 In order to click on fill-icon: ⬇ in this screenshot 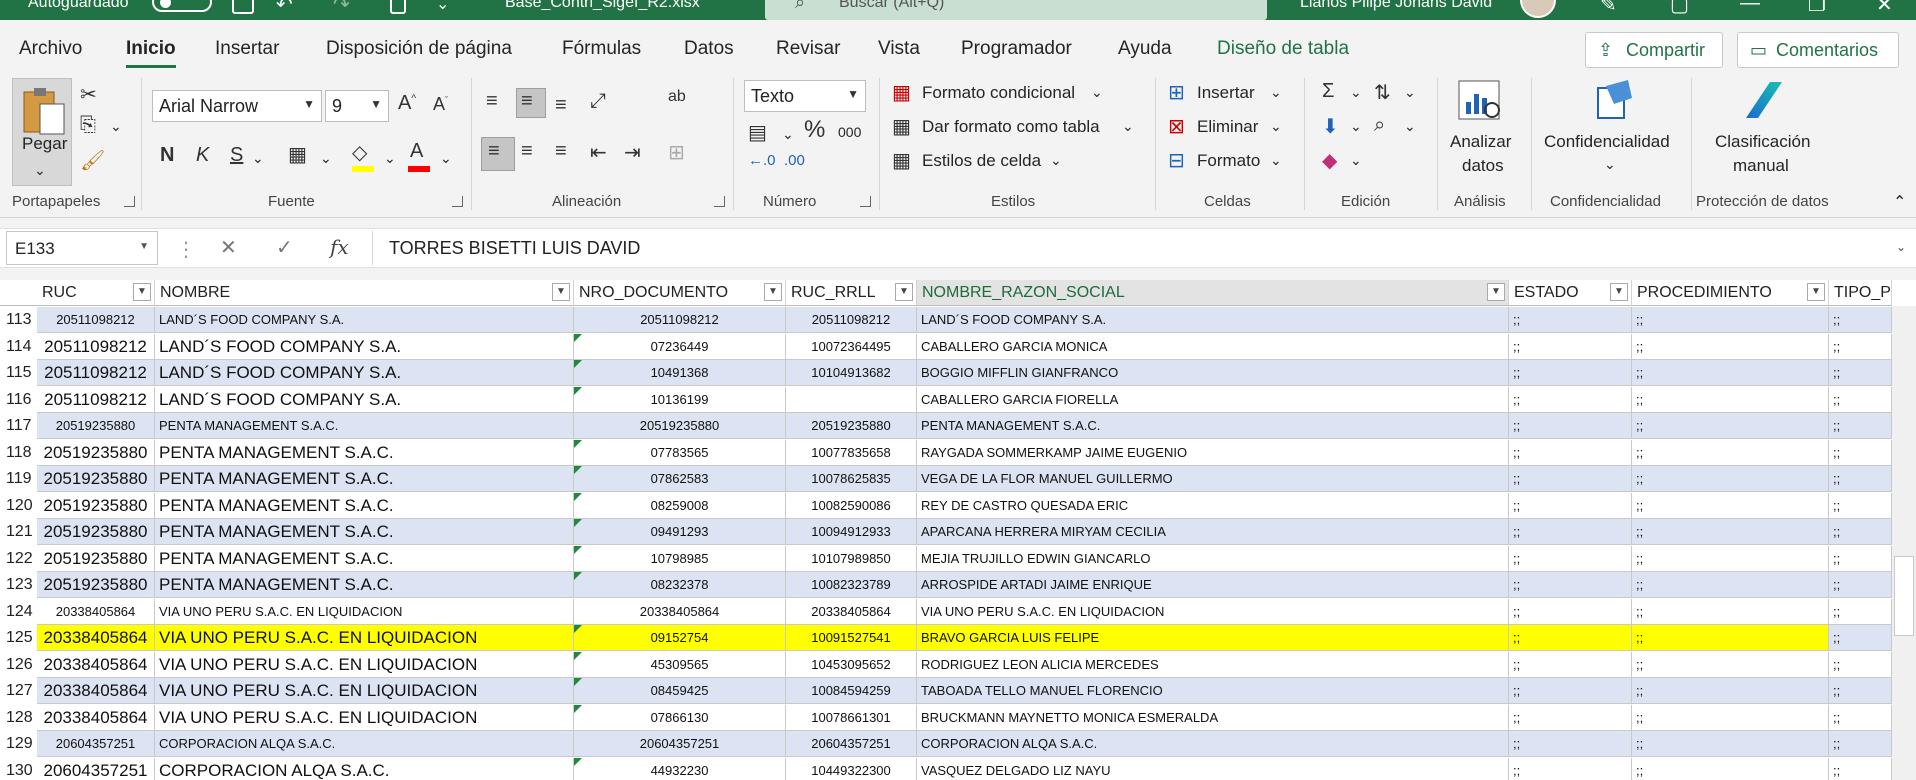, I will do `click(1330, 126)`.